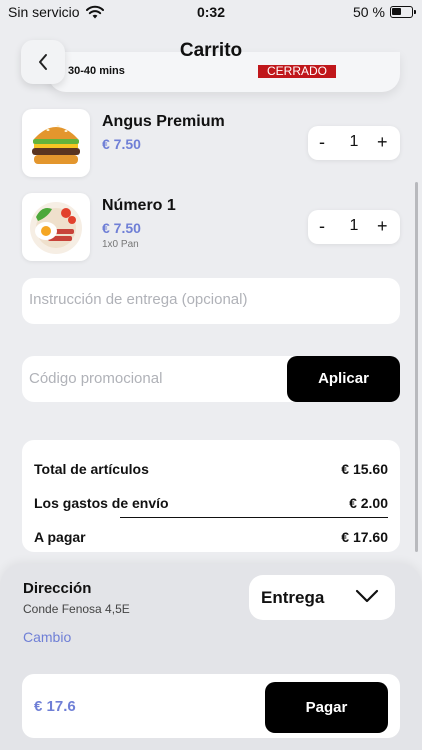 This screenshot has width=422, height=750. I want to click on back-button, so click(43, 62).